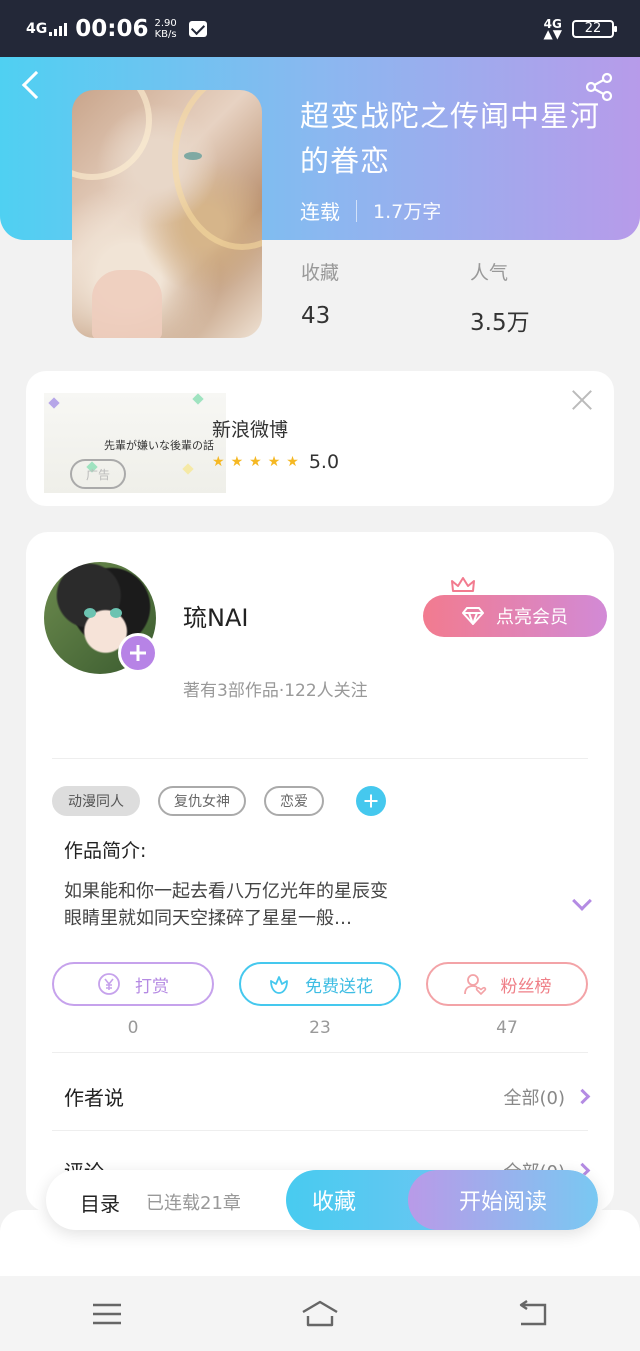  What do you see at coordinates (320, 438) in the screenshot?
I see `ad-banner: 先輩が嫌いな後輩の話 广告 新浪微博 ★ ★ ★ ★ ★ 5.0` at bounding box center [320, 438].